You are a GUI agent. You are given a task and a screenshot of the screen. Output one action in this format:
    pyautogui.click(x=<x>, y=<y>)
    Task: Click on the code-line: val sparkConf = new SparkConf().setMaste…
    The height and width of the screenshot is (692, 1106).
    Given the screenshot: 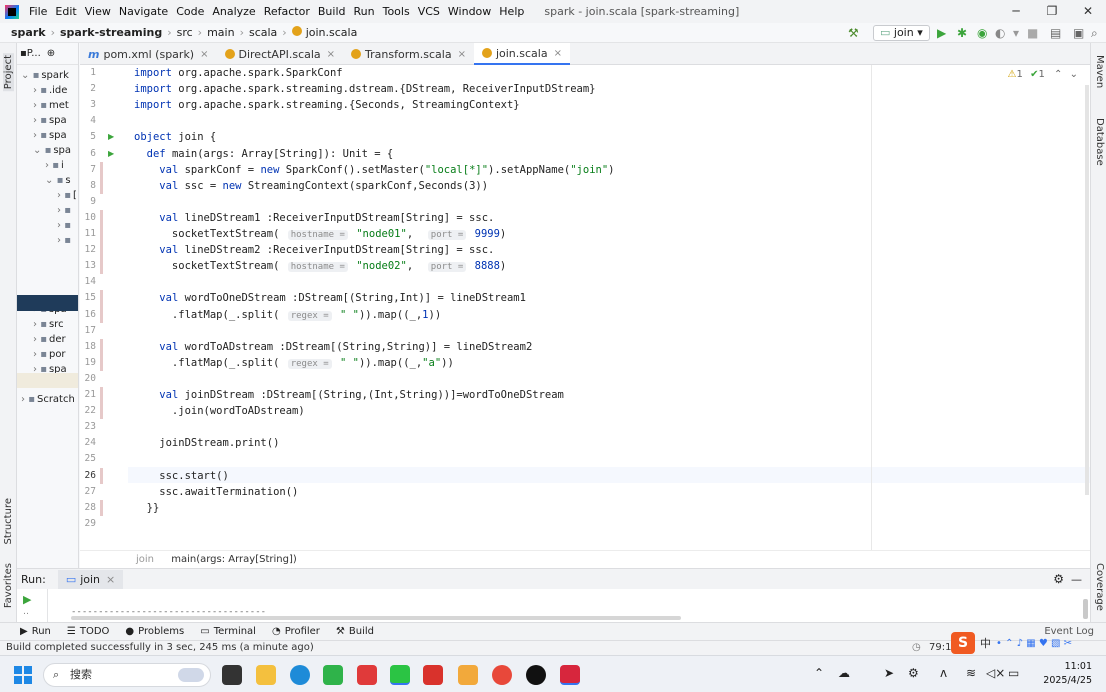 What is the action you would take?
    pyautogui.click(x=374, y=170)
    